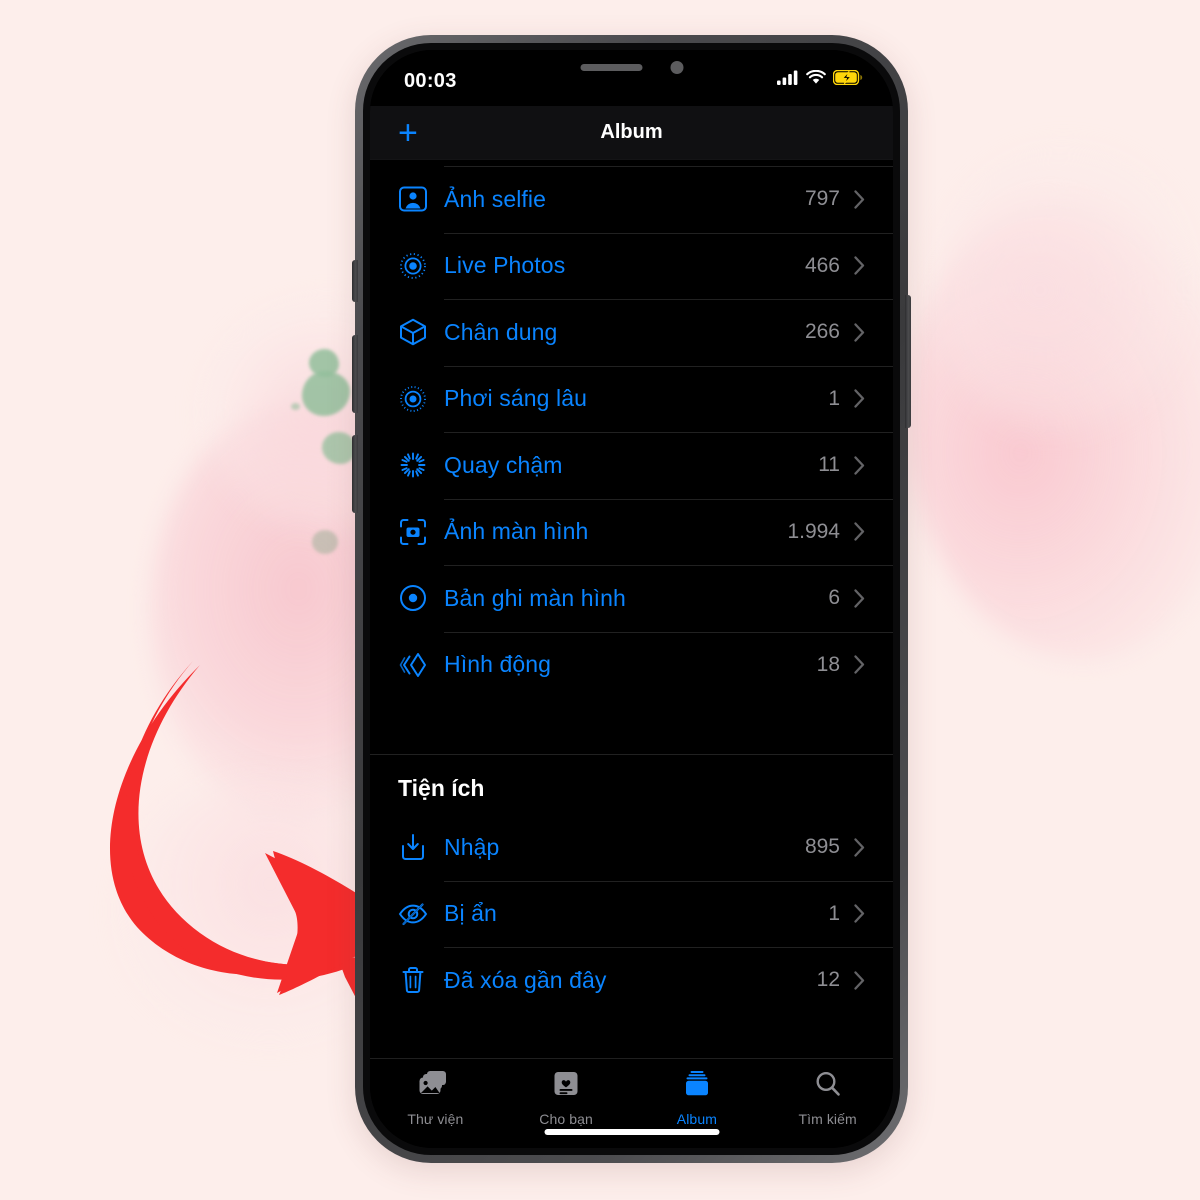 This screenshot has width=1200, height=1200. I want to click on slow-motion-icon, so click(421, 465).